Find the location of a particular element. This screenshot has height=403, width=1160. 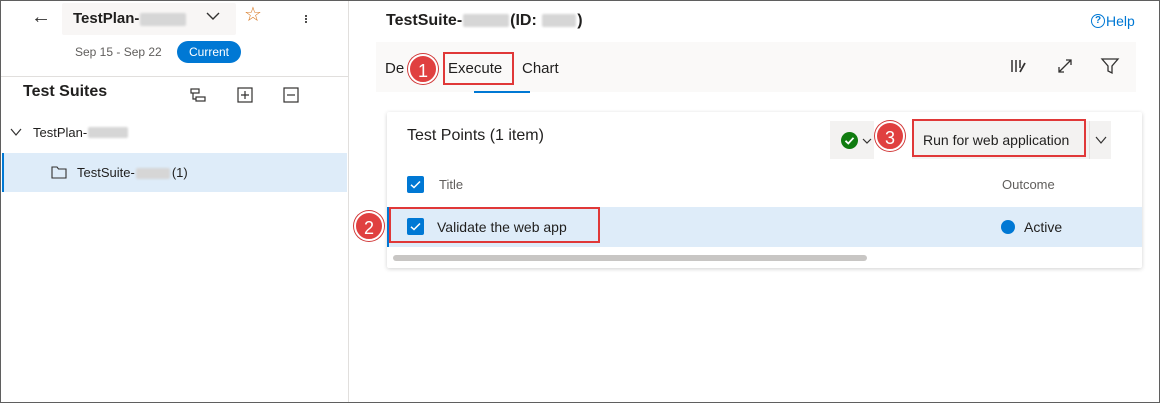

select-all-checkbox is located at coordinates (415, 184).